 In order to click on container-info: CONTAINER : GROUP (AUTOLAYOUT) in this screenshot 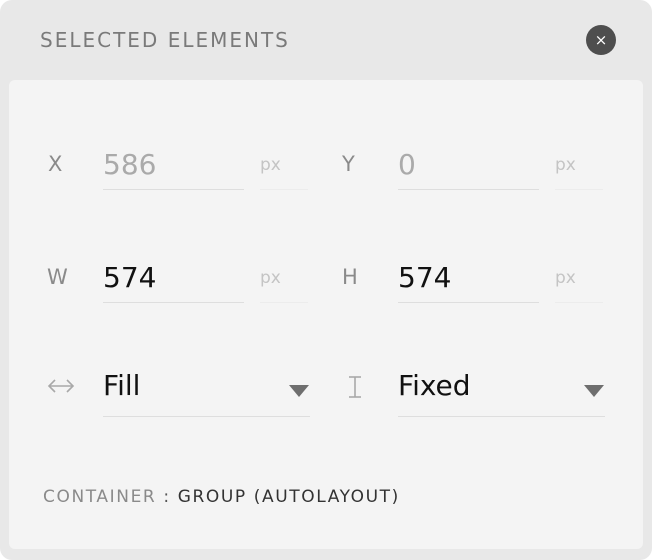, I will do `click(221, 497)`.